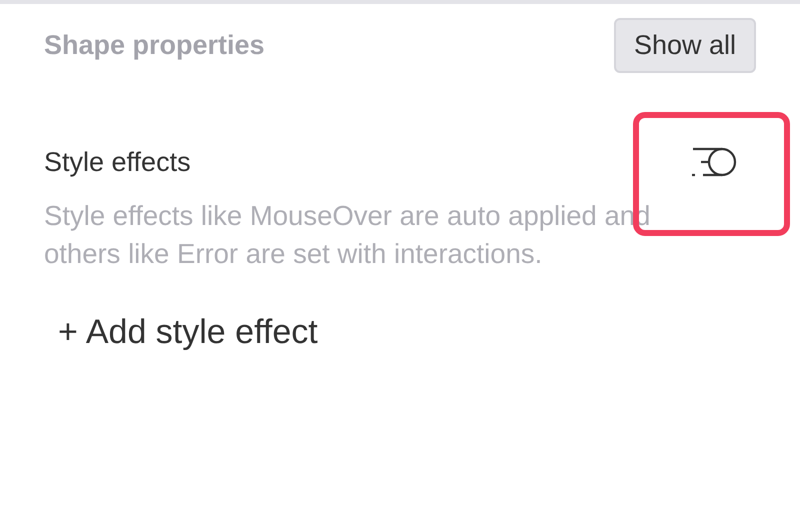  What do you see at coordinates (188, 332) in the screenshot?
I see `add-style-effect-button: + Add style effect` at bounding box center [188, 332].